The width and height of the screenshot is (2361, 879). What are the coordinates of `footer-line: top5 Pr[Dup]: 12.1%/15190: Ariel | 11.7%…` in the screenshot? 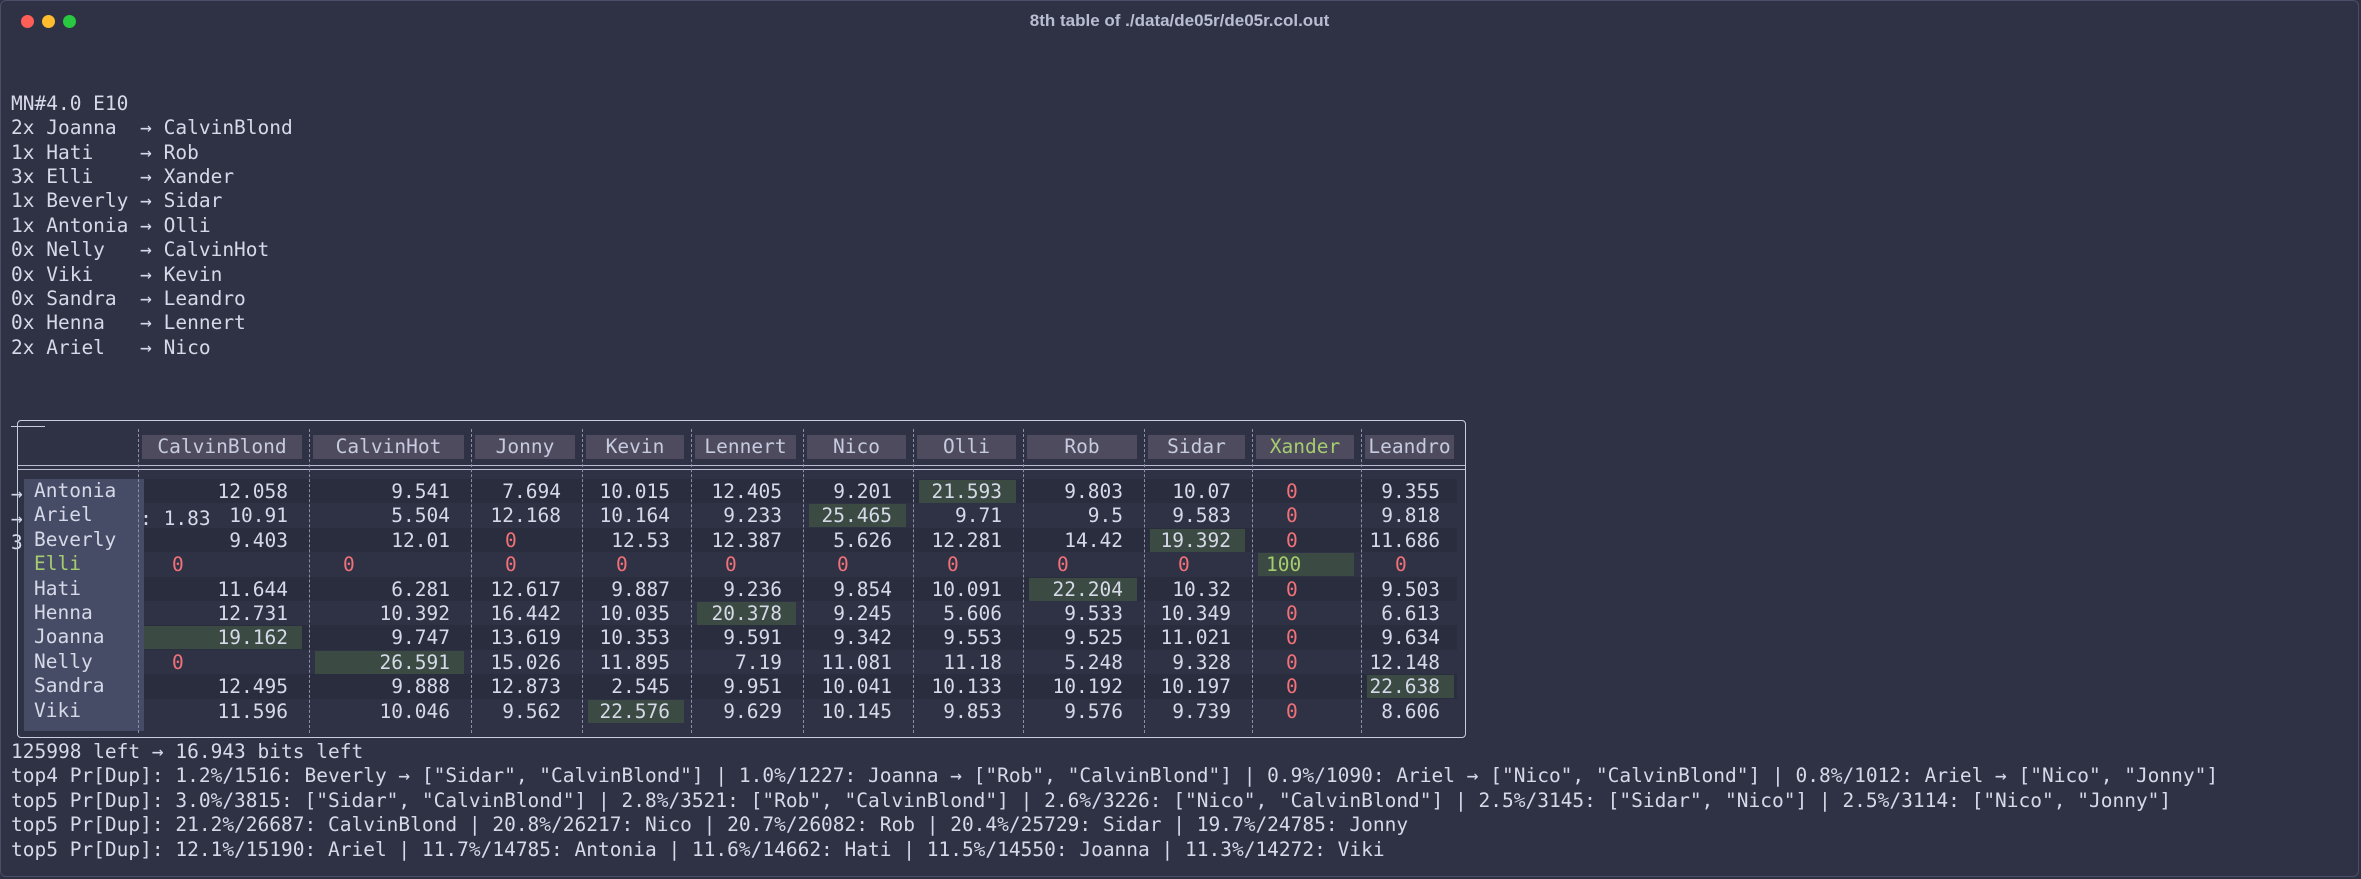 It's located at (698, 849).